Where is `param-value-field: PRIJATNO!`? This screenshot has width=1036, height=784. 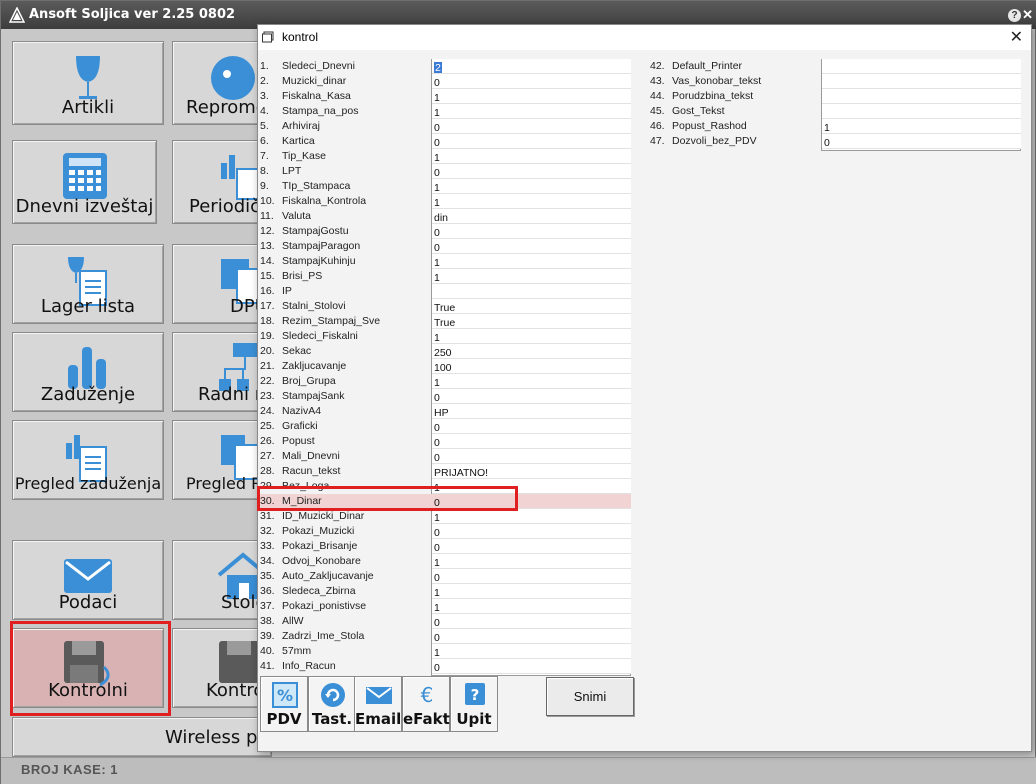 param-value-field: PRIJATNO! is located at coordinates (531, 471).